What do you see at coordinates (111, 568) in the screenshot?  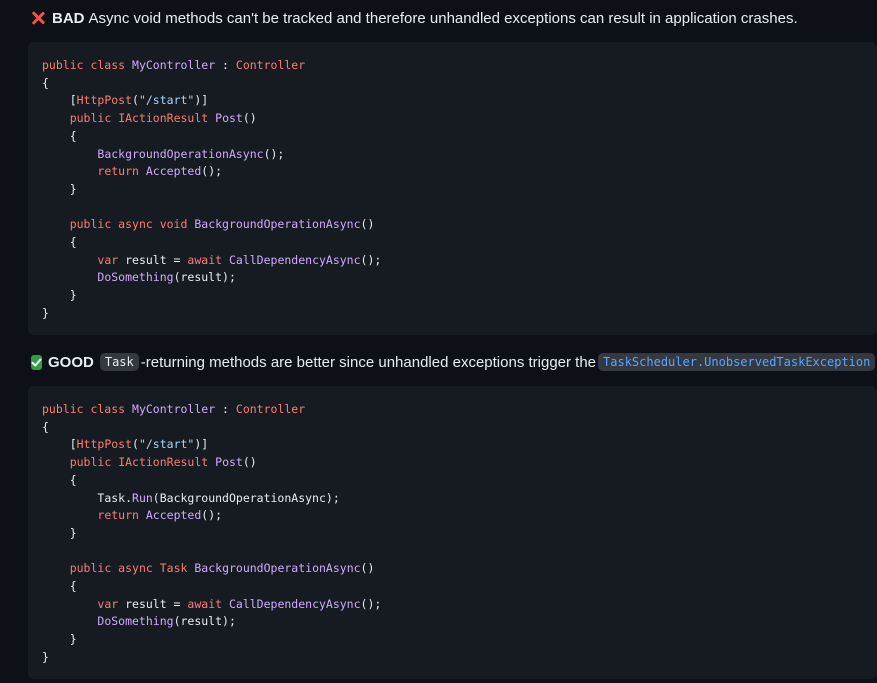 I see `code-keyword: public async` at bounding box center [111, 568].